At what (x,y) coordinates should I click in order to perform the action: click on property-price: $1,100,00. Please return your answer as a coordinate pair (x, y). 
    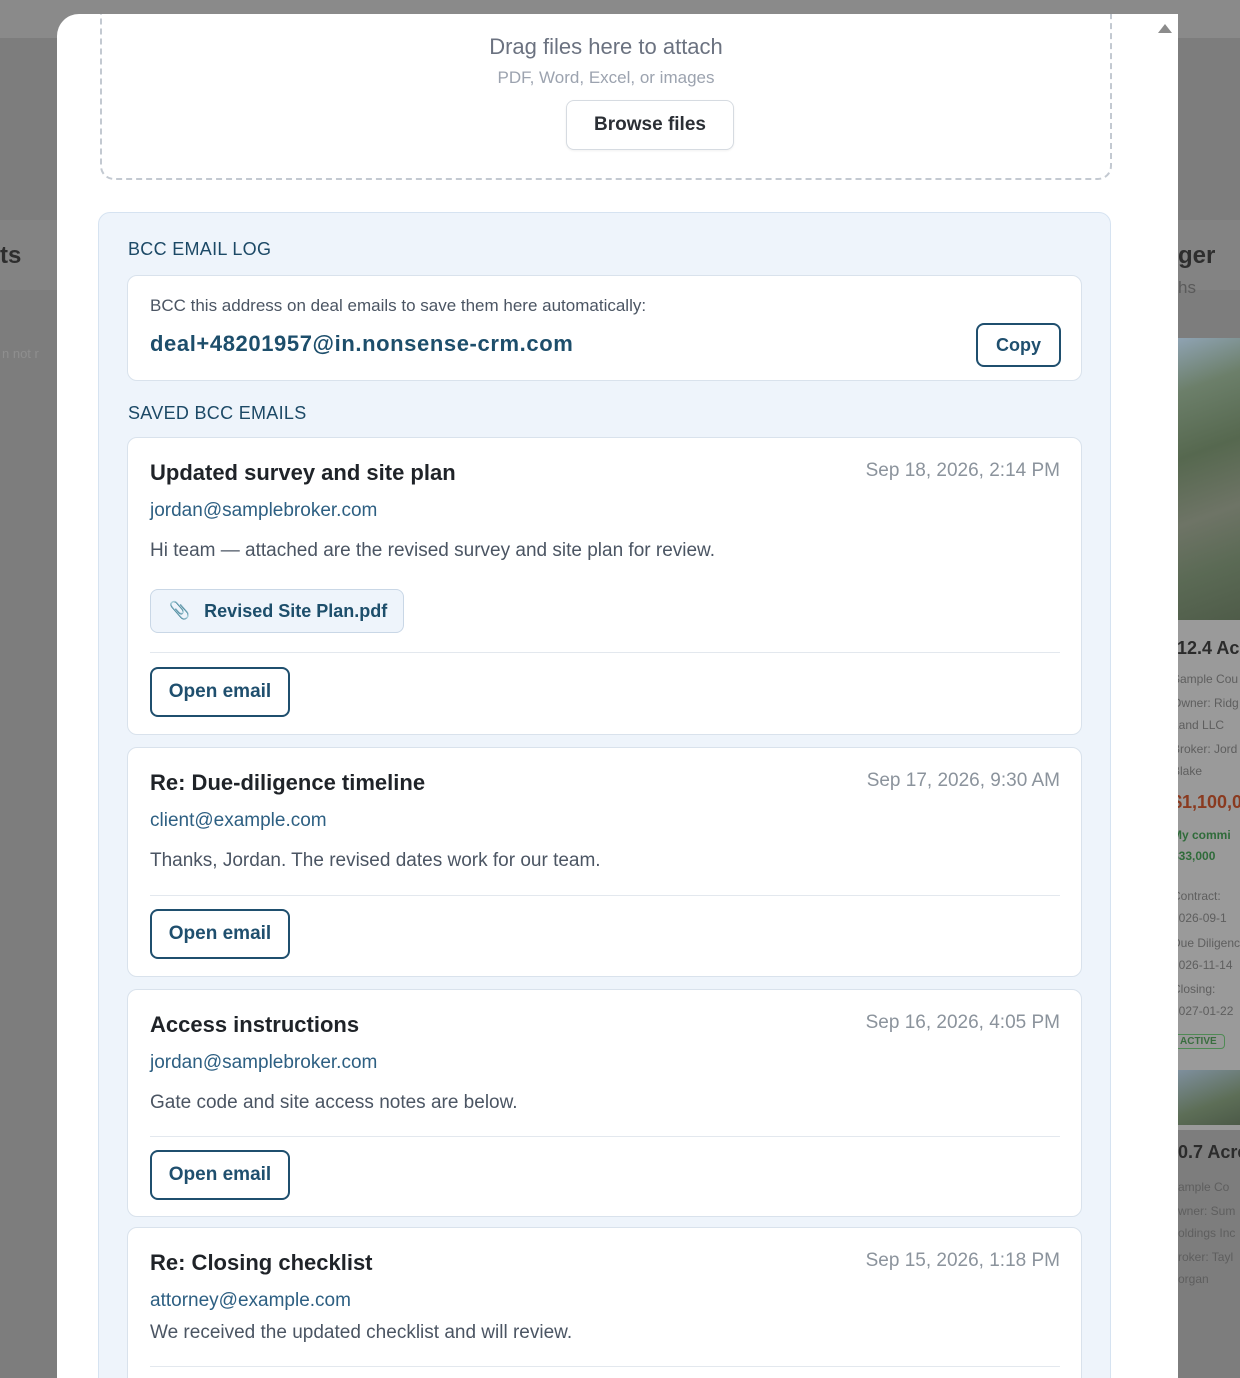
    Looking at the image, I should click on (1206, 802).